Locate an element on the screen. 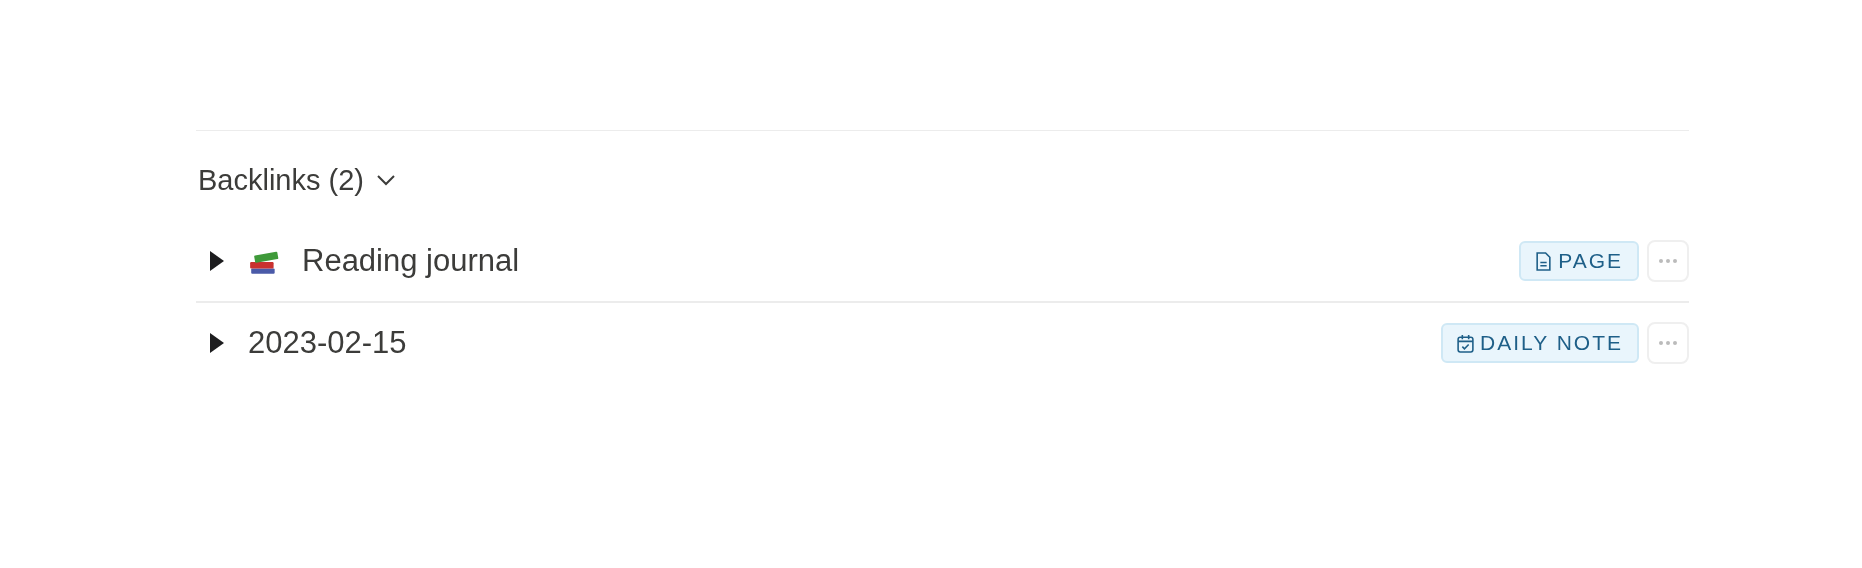  calendar-icon is located at coordinates (1466, 343).